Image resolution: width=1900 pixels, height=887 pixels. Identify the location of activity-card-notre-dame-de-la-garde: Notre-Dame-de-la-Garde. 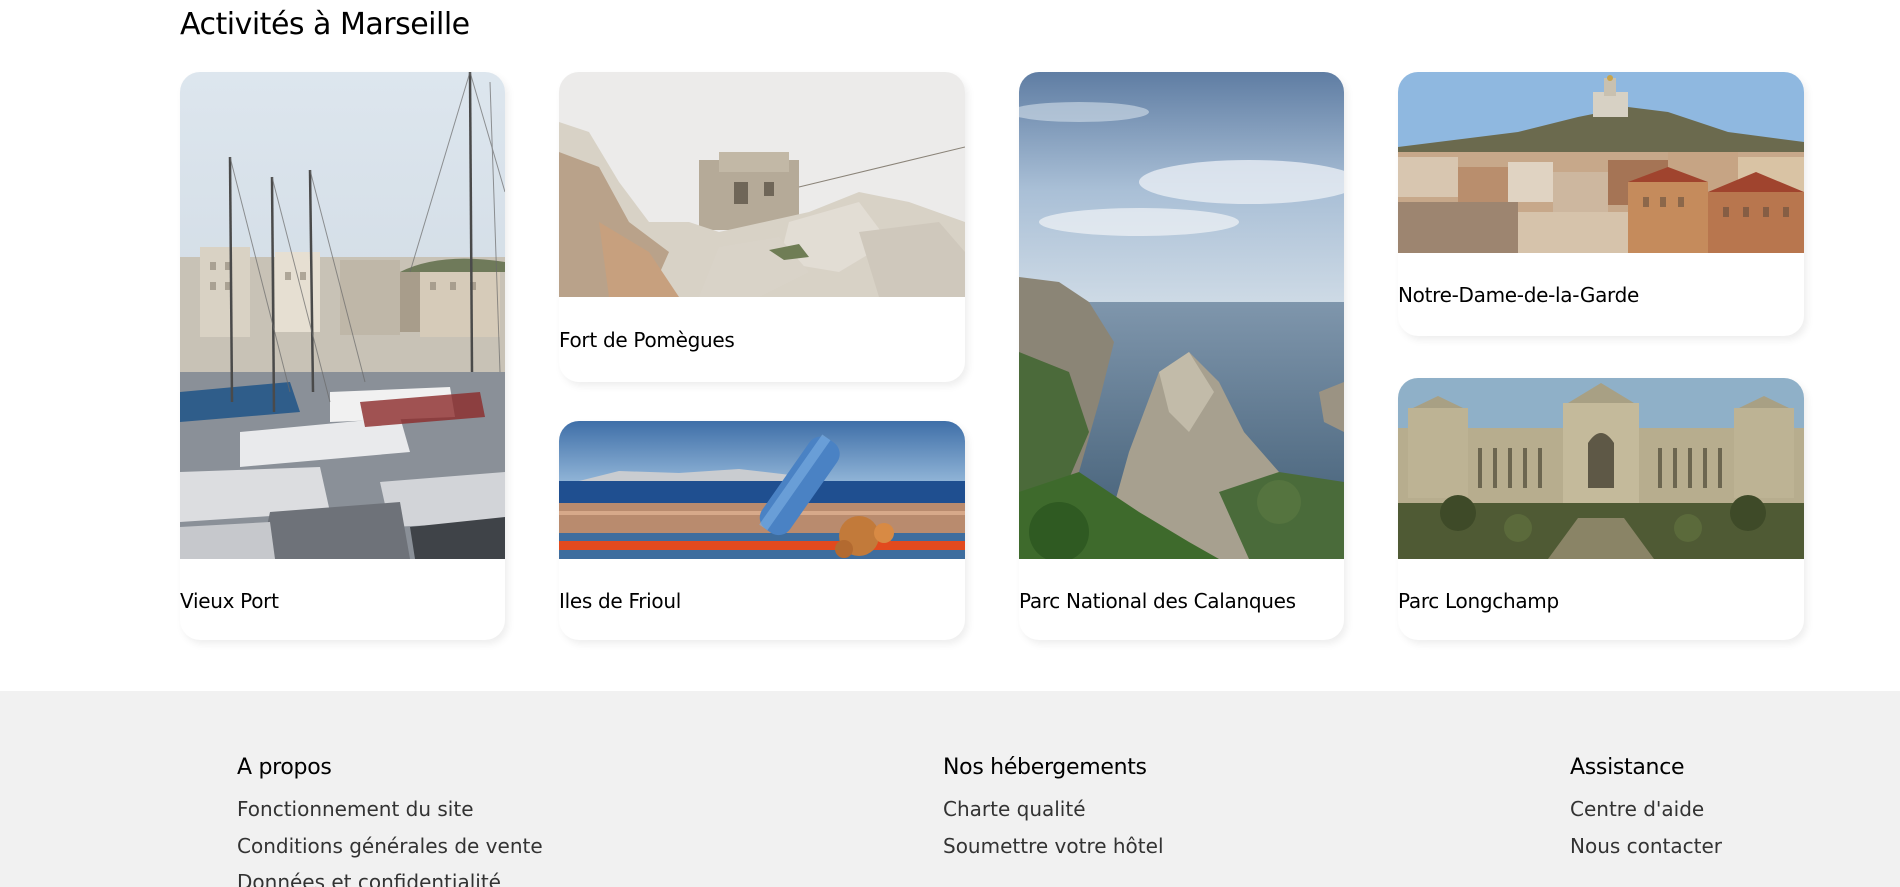
(1601, 204).